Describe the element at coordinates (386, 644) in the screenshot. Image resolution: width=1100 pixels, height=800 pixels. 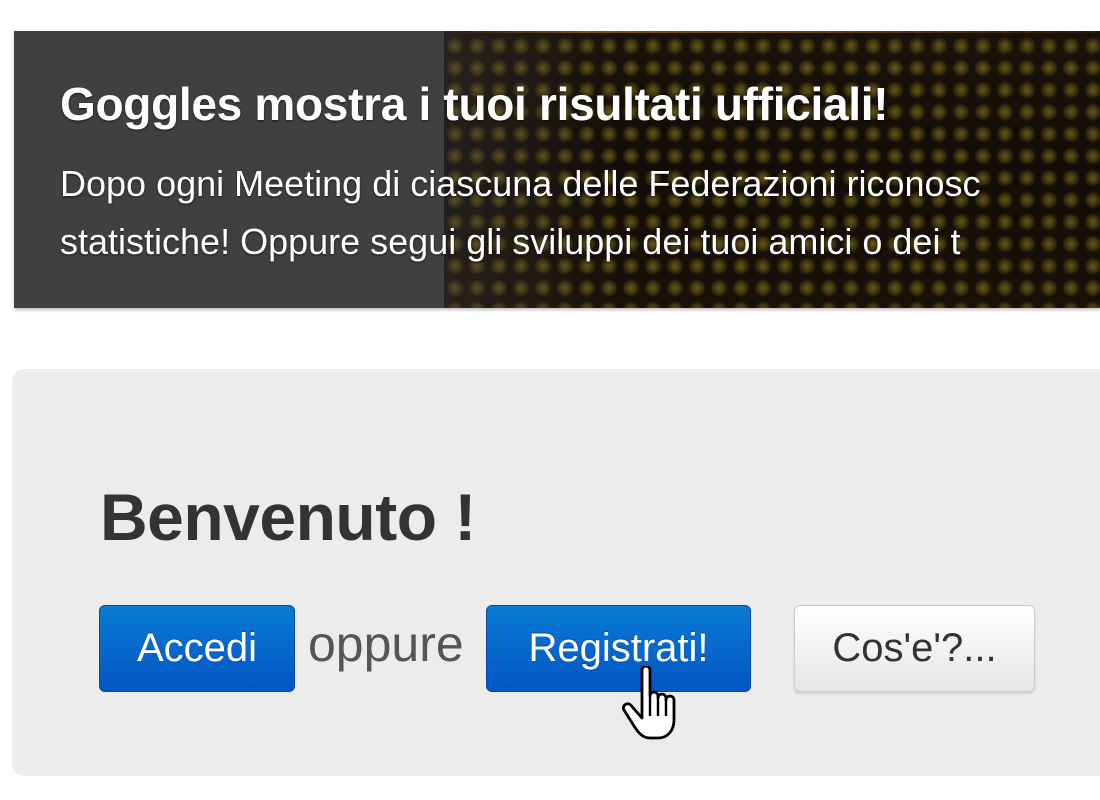
I see `separator-text: oppure` at that location.